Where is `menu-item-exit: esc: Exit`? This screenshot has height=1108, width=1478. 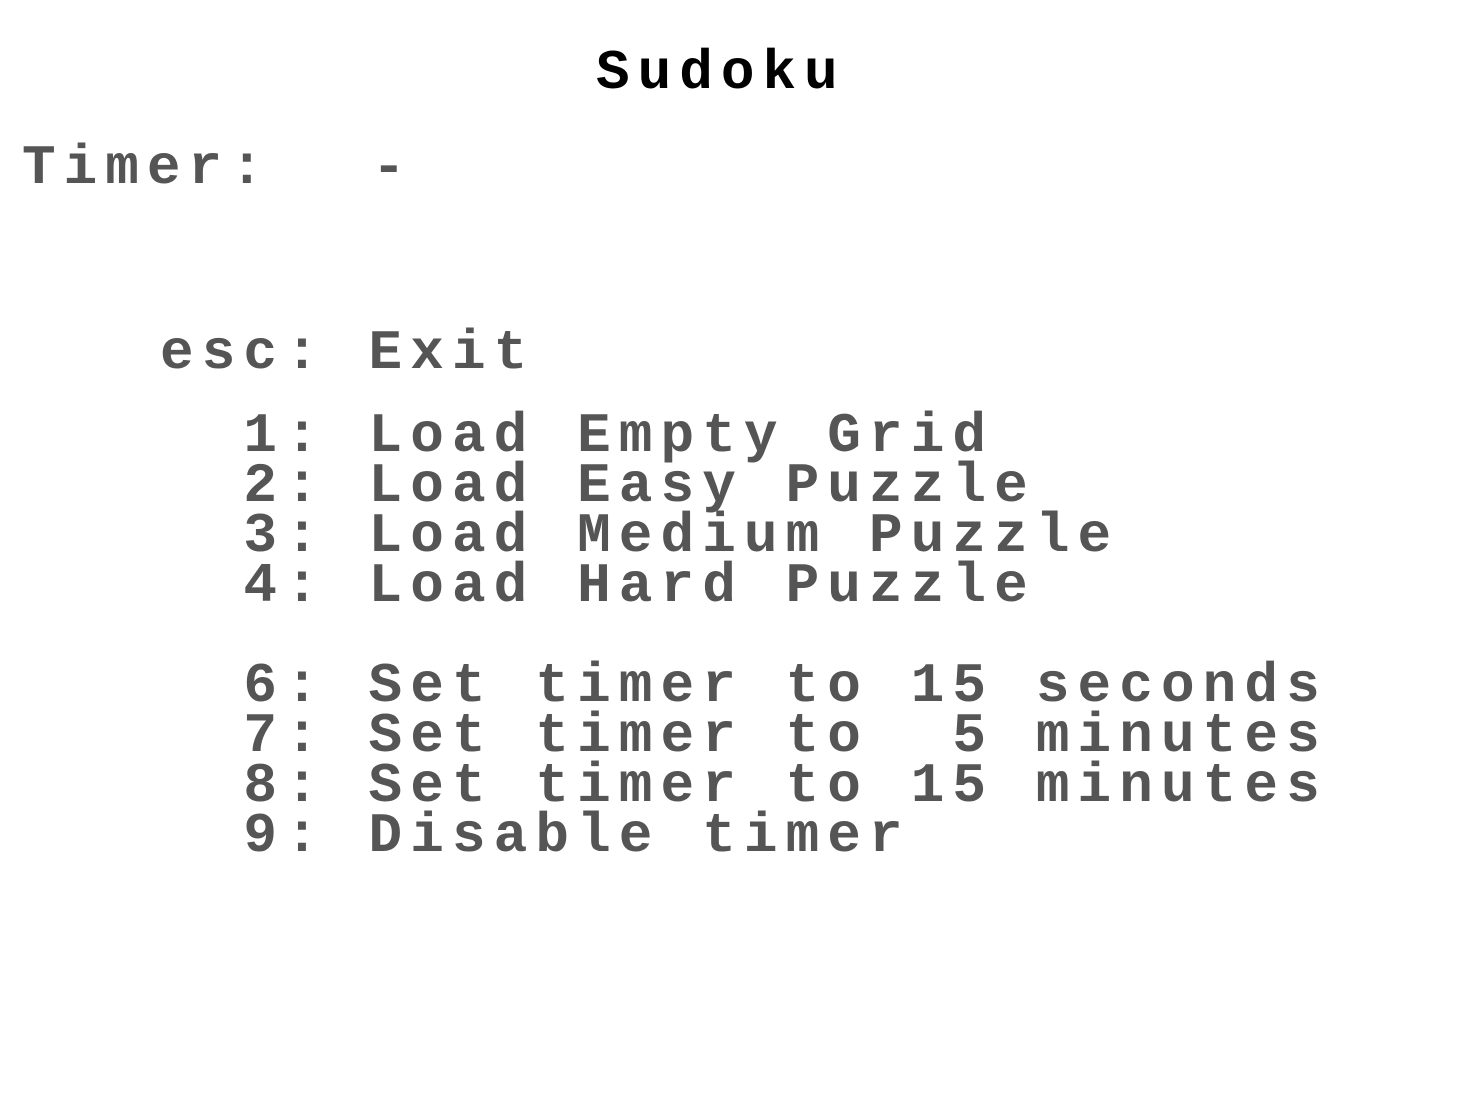 menu-item-exit: esc: Exit is located at coordinates (347, 353).